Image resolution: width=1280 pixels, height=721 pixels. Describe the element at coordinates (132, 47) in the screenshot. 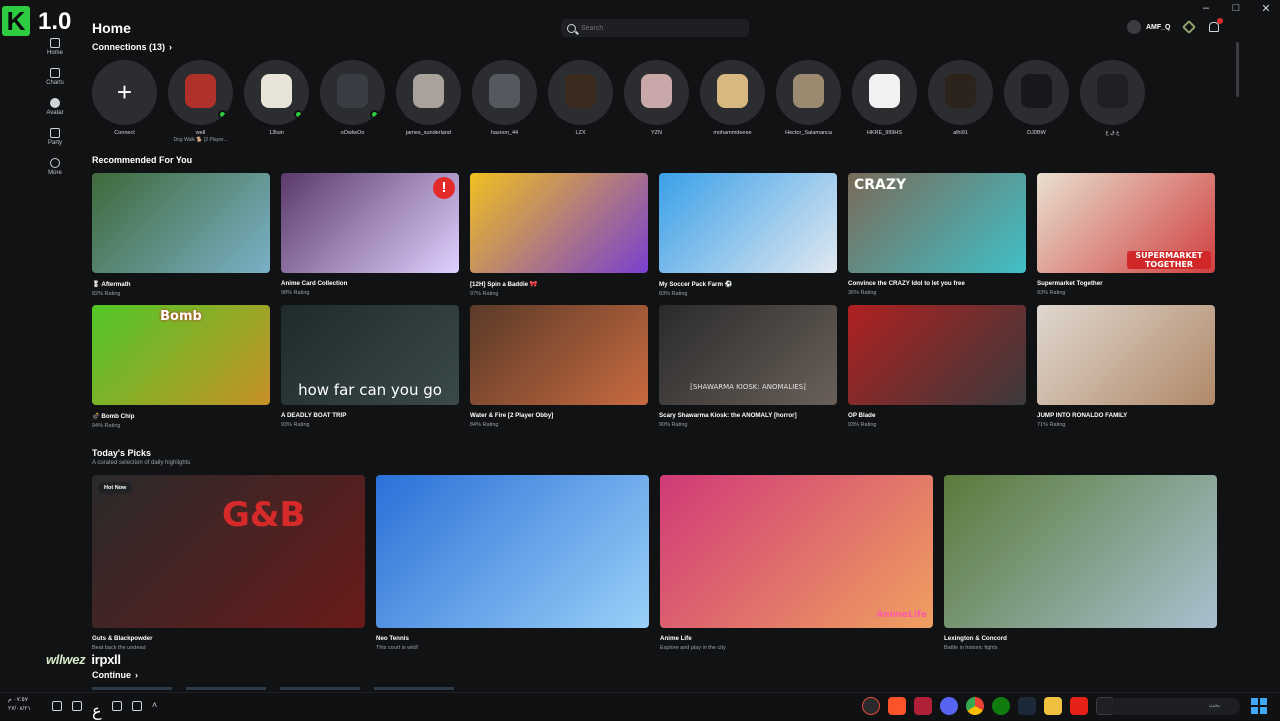

I see `connections-heading: Connections (13) ›` at that location.